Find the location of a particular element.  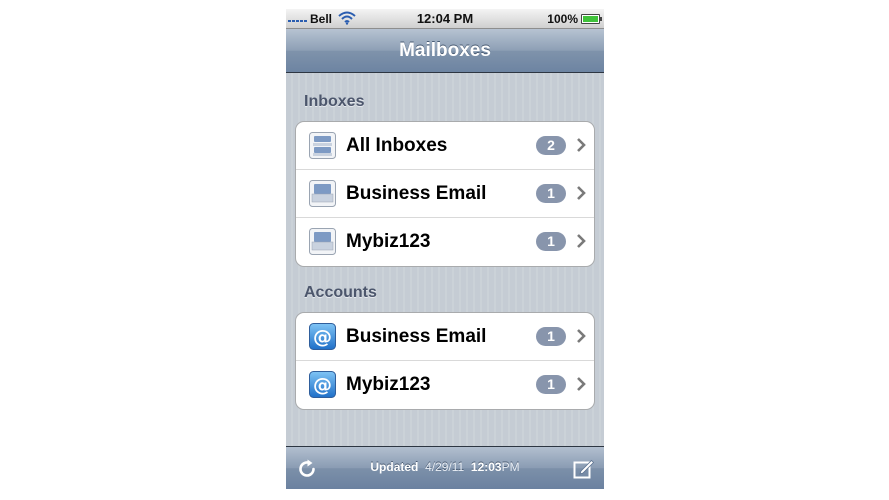

account-row-business-email: @ Business Email 1 is located at coordinates (445, 337).